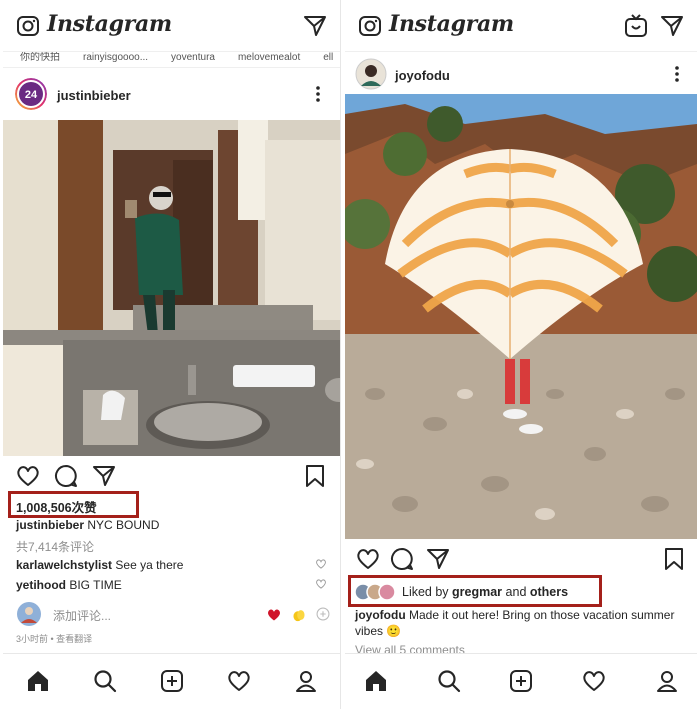 This screenshot has width=700, height=709. What do you see at coordinates (41, 585) in the screenshot?
I see `comment-username: yetihood` at bounding box center [41, 585].